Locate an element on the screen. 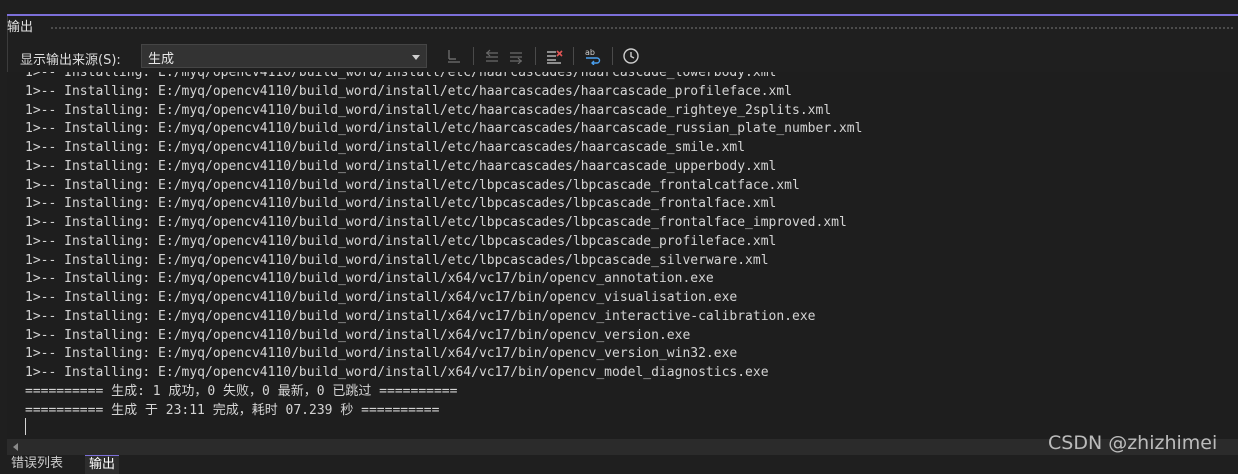 The width and height of the screenshot is (1238, 474). tab-error-list: 错误列表 is located at coordinates (37, 464).